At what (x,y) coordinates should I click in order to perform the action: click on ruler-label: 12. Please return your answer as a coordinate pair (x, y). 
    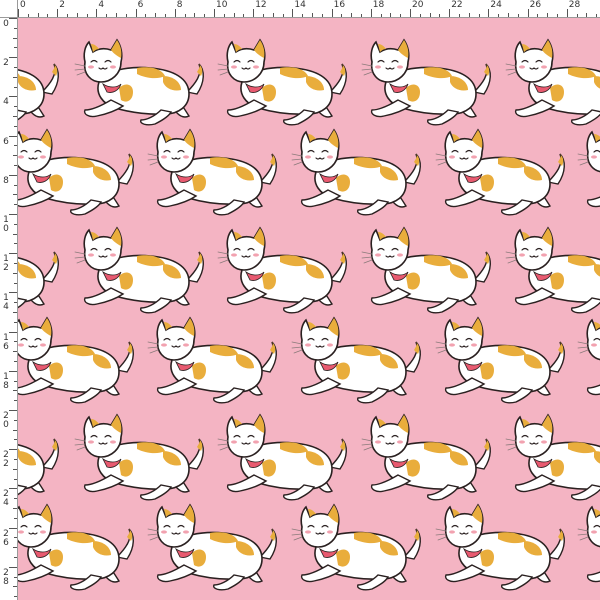
    Looking at the image, I should click on (261, 5).